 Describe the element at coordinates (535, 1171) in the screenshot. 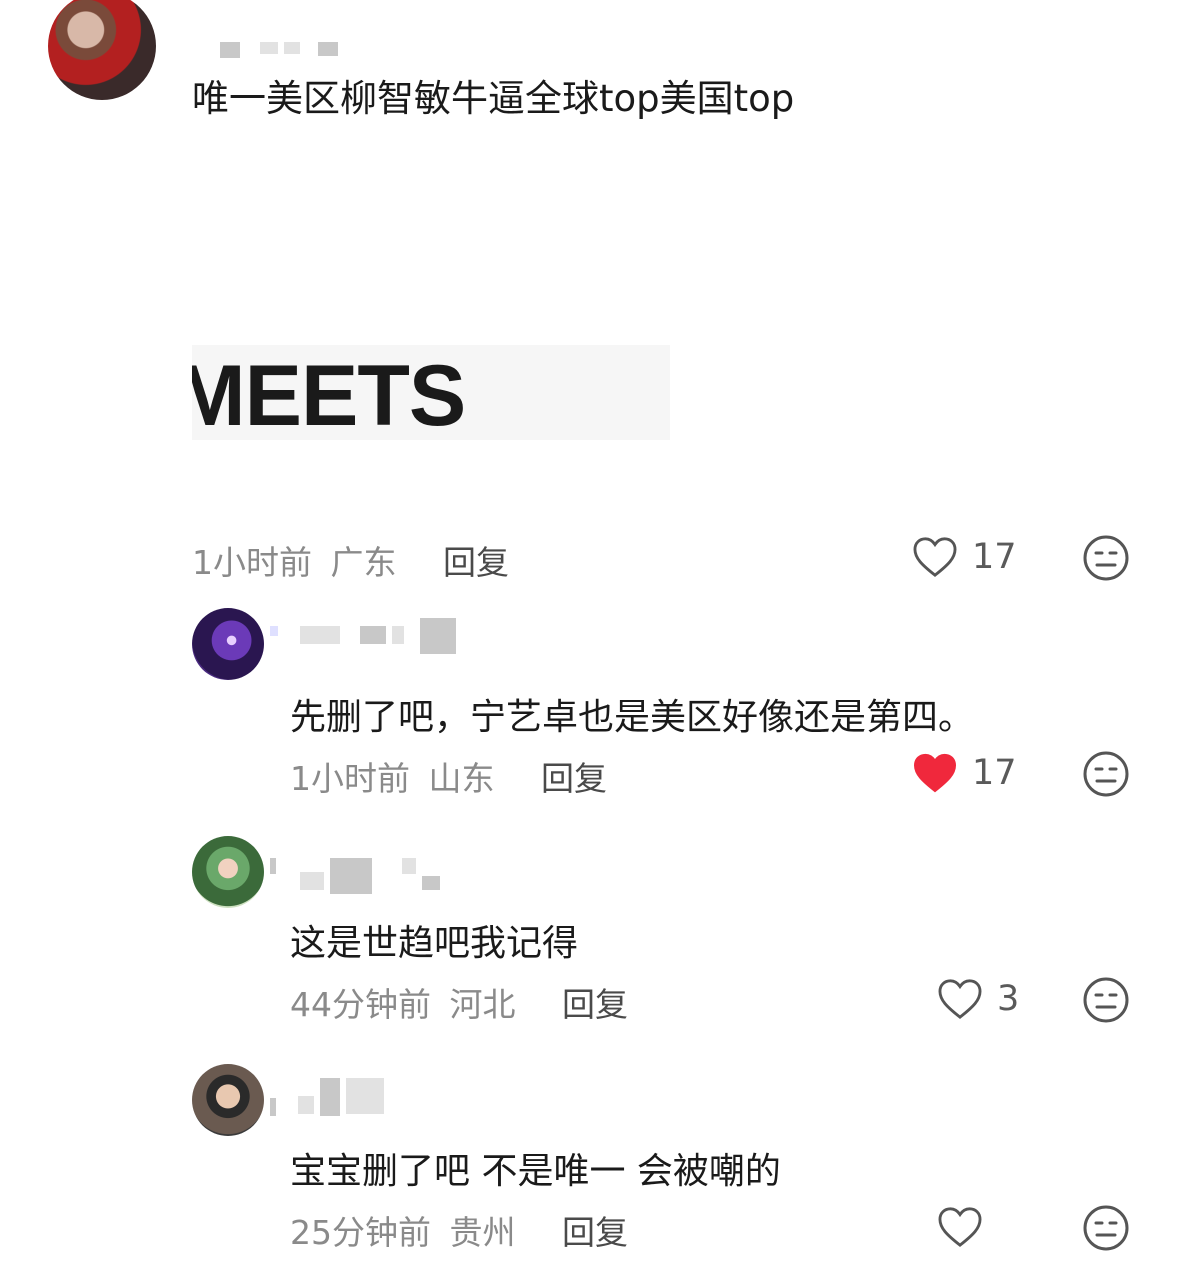

I see `reply-text: 宝宝删了吧 不是唯一 会被嘲的` at that location.